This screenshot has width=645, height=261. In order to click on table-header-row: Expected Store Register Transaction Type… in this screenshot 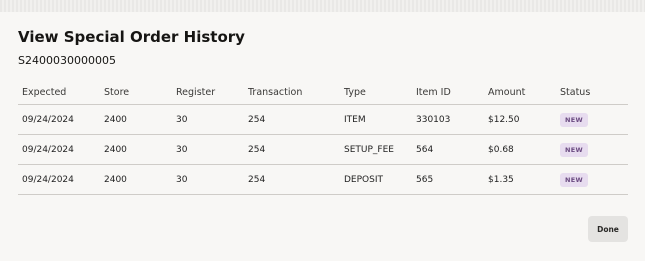, I will do `click(323, 92)`.